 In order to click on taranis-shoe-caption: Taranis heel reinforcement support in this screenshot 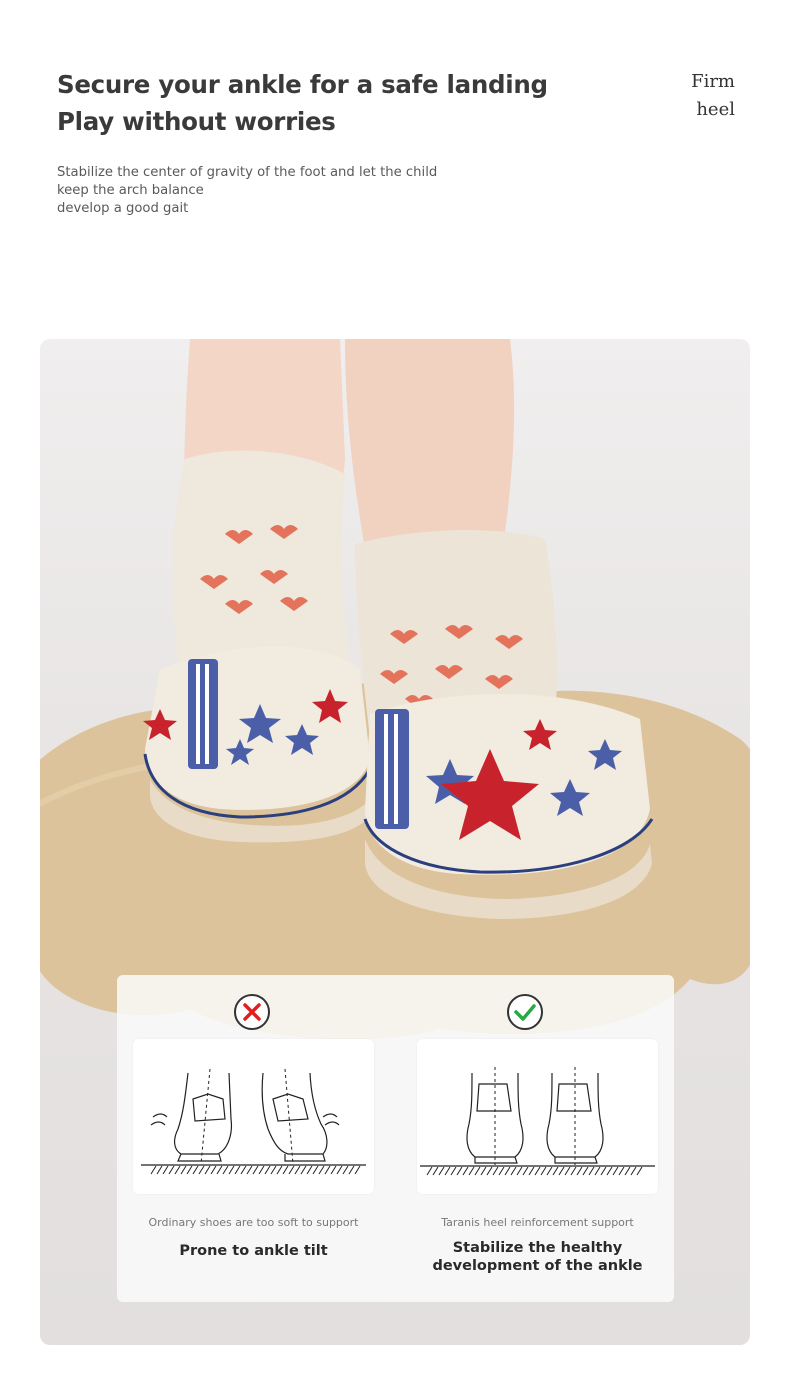, I will do `click(537, 1222)`.